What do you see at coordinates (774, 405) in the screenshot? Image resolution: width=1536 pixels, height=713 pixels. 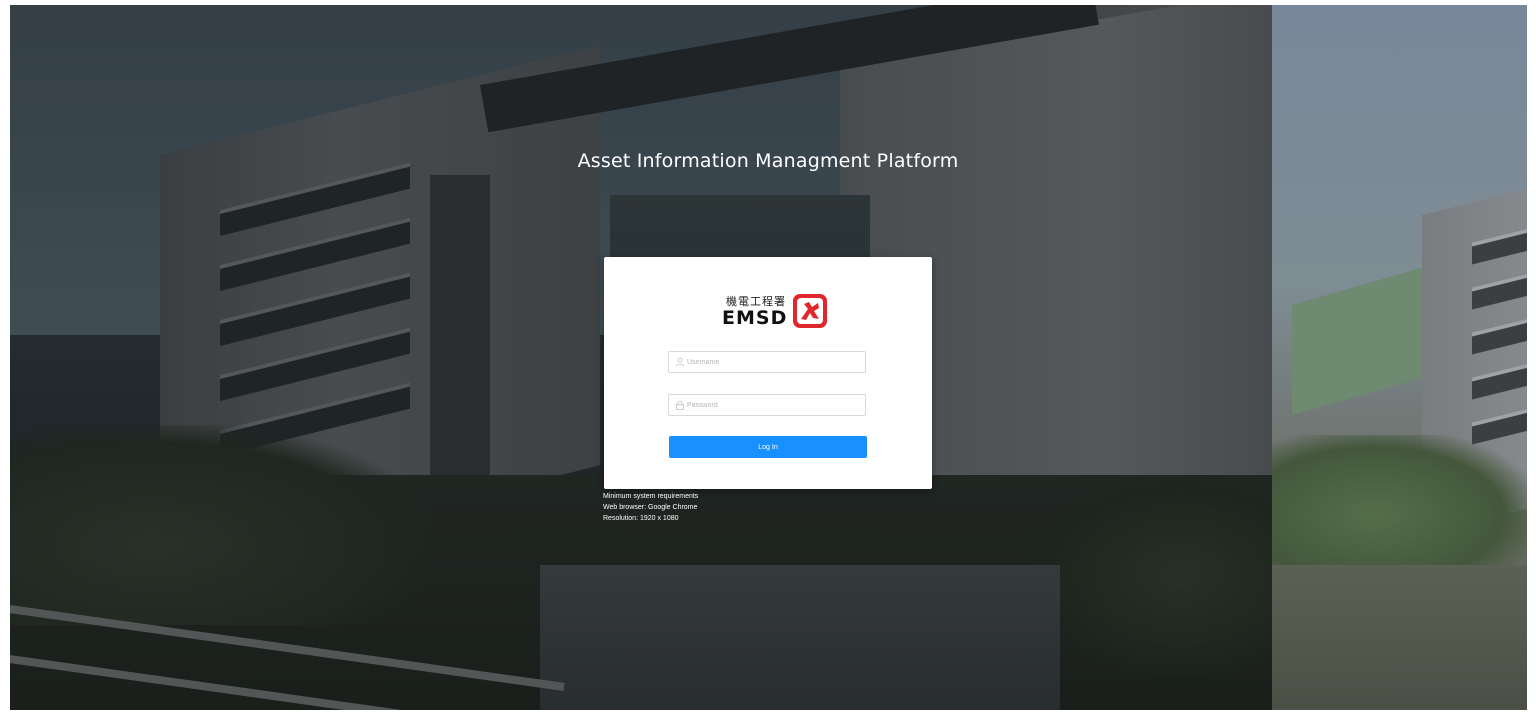 I see `password-input` at bounding box center [774, 405].